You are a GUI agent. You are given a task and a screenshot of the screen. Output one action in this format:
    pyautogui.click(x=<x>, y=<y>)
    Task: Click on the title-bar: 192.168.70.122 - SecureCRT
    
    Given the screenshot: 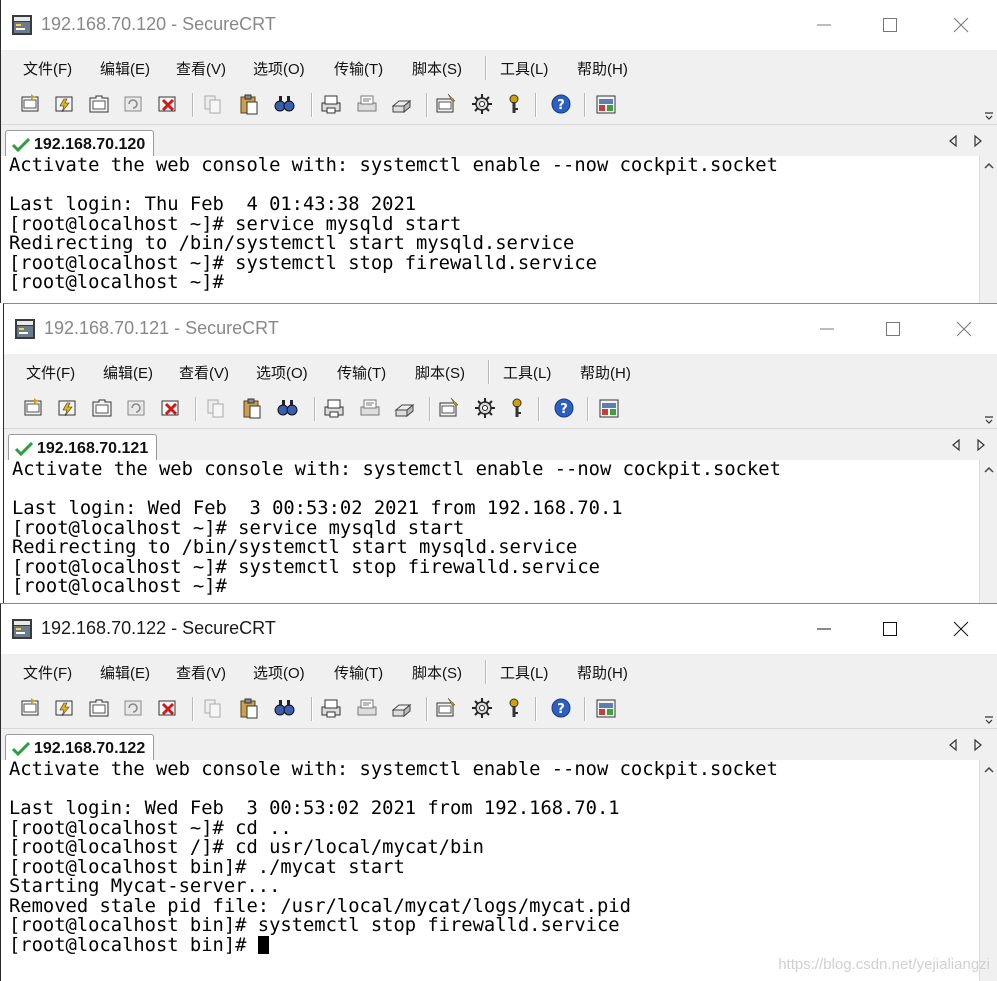 What is the action you would take?
    pyautogui.click(x=499, y=629)
    